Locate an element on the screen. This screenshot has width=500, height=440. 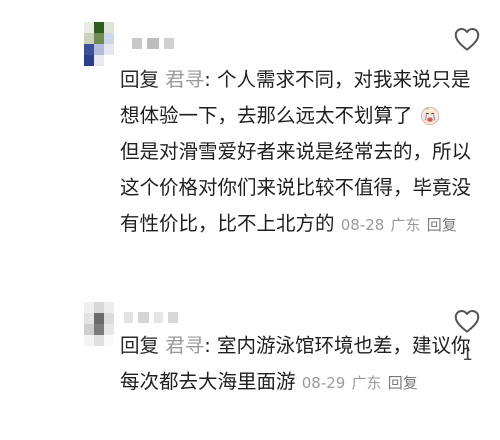
comment-date: 08-28 is located at coordinates (362, 225).